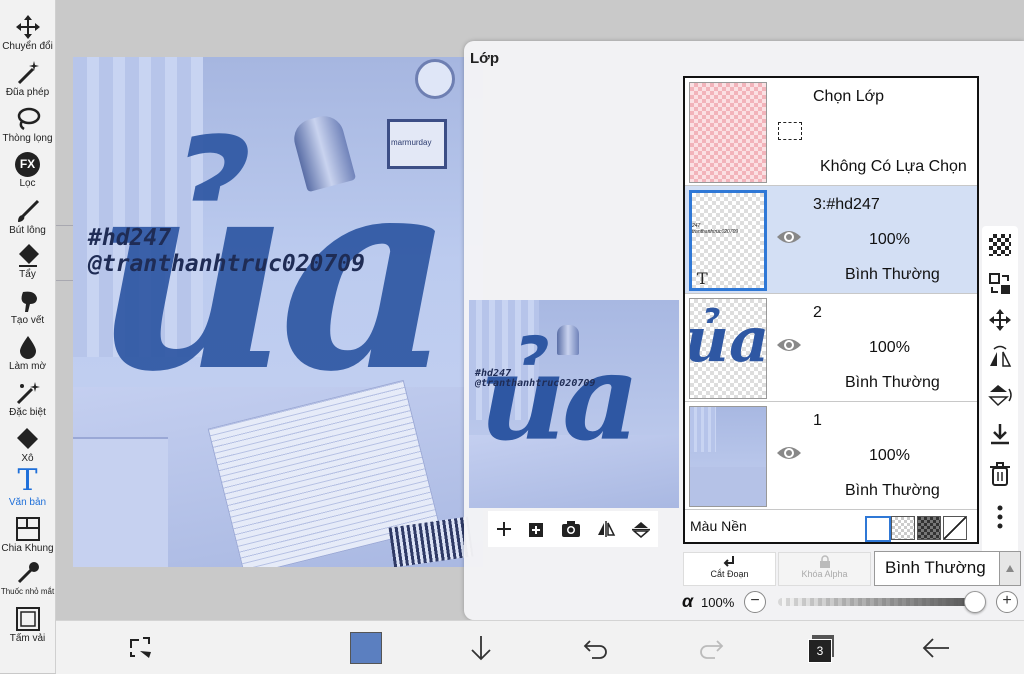  What do you see at coordinates (28, 573) in the screenshot?
I see `eyedropper-icon` at bounding box center [28, 573].